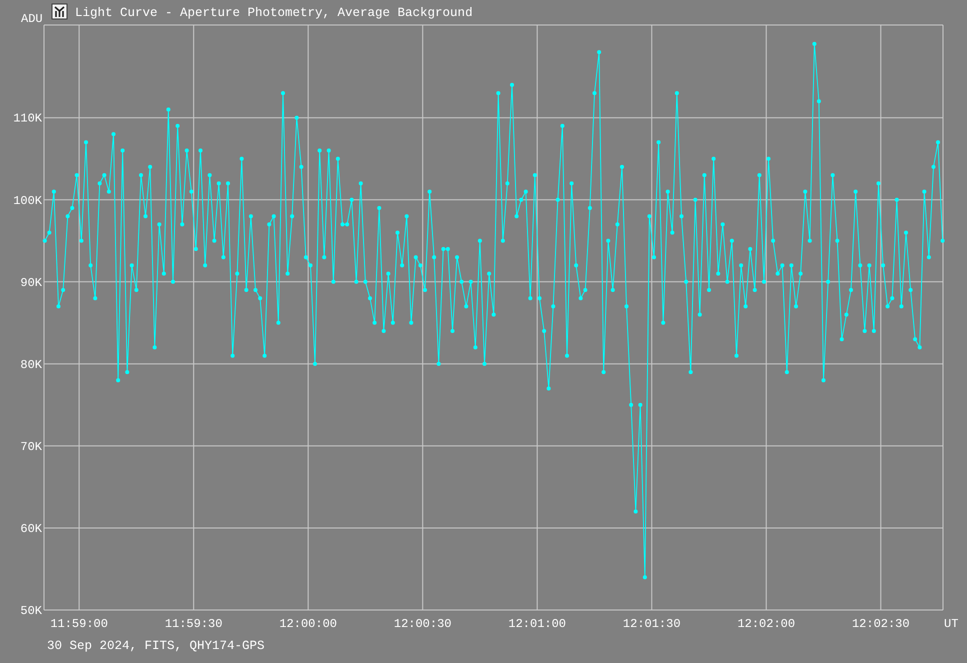 The height and width of the screenshot is (663, 967). I want to click on footer-caption: 30 Sep 2024, FITS, QHY174-GPS, so click(156, 646).